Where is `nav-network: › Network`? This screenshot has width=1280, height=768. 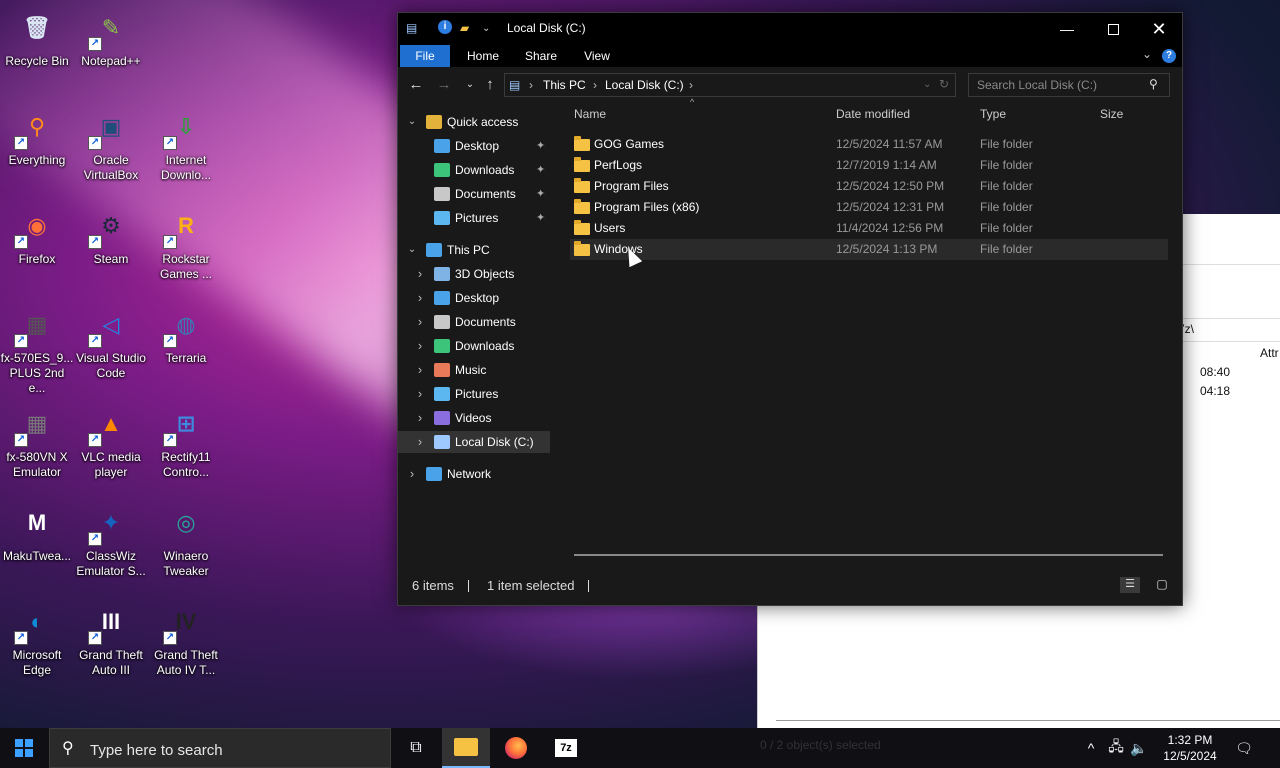
nav-network: › Network is located at coordinates (474, 474).